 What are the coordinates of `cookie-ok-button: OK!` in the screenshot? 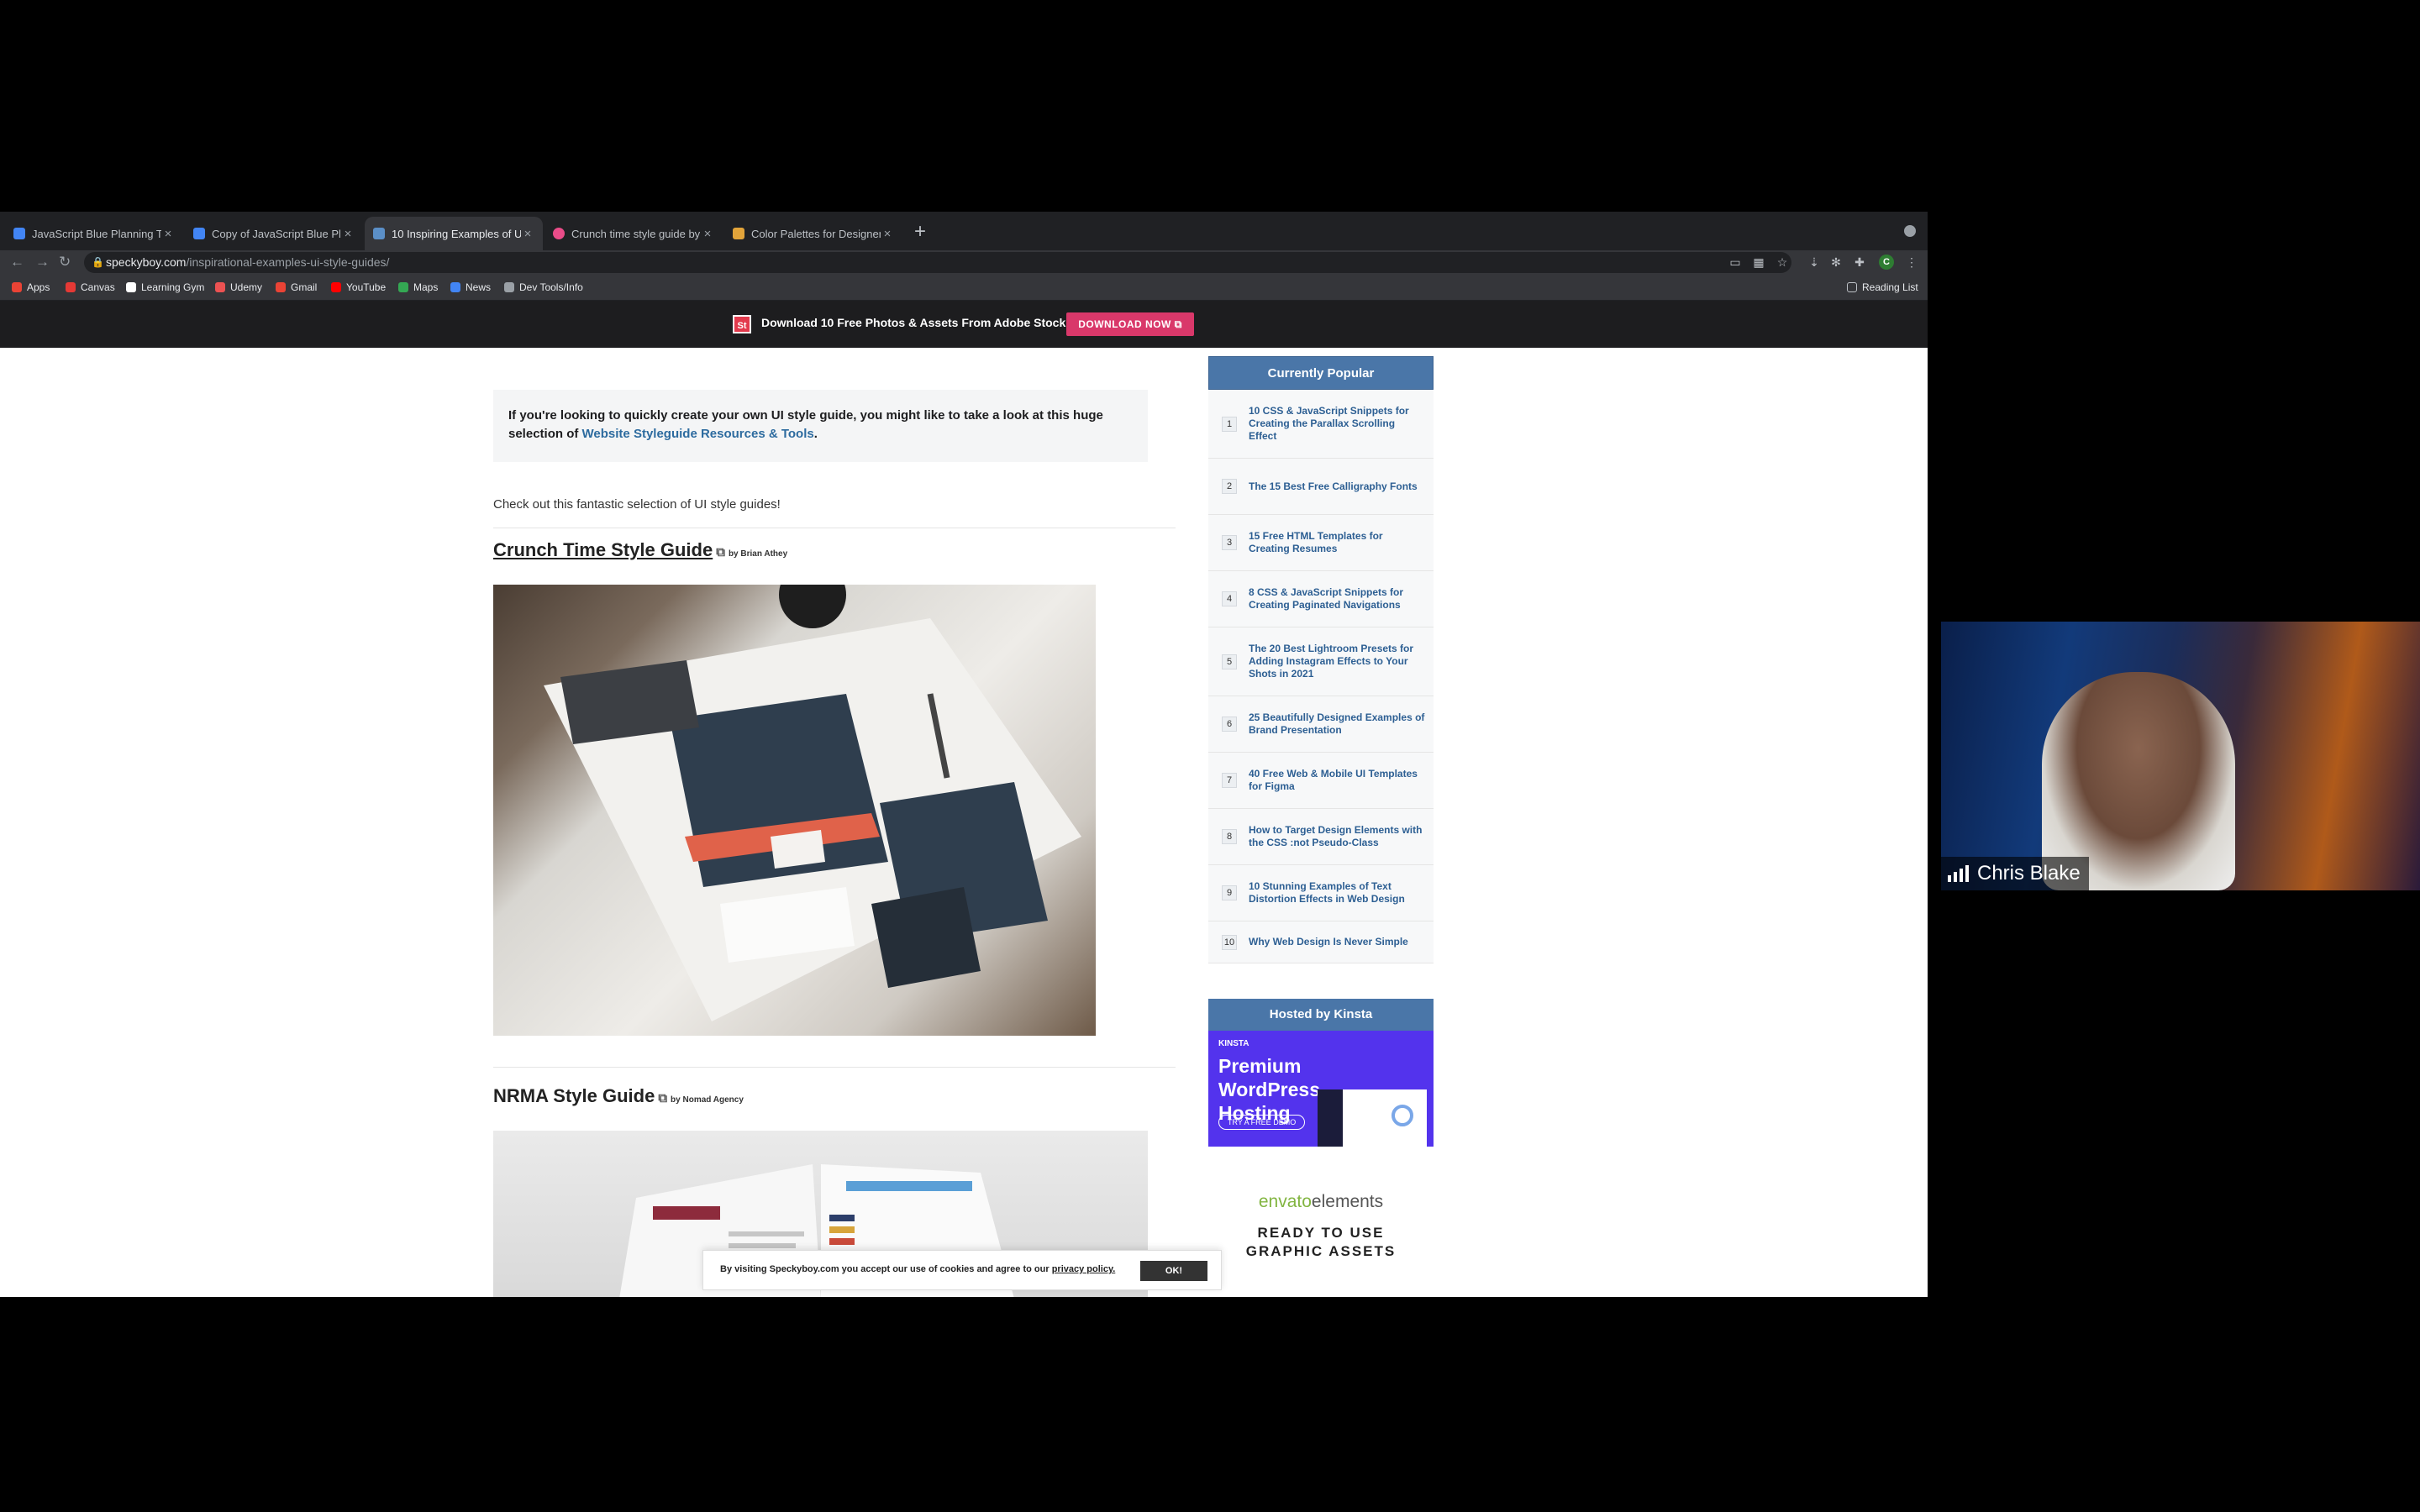 It's located at (1173, 1271).